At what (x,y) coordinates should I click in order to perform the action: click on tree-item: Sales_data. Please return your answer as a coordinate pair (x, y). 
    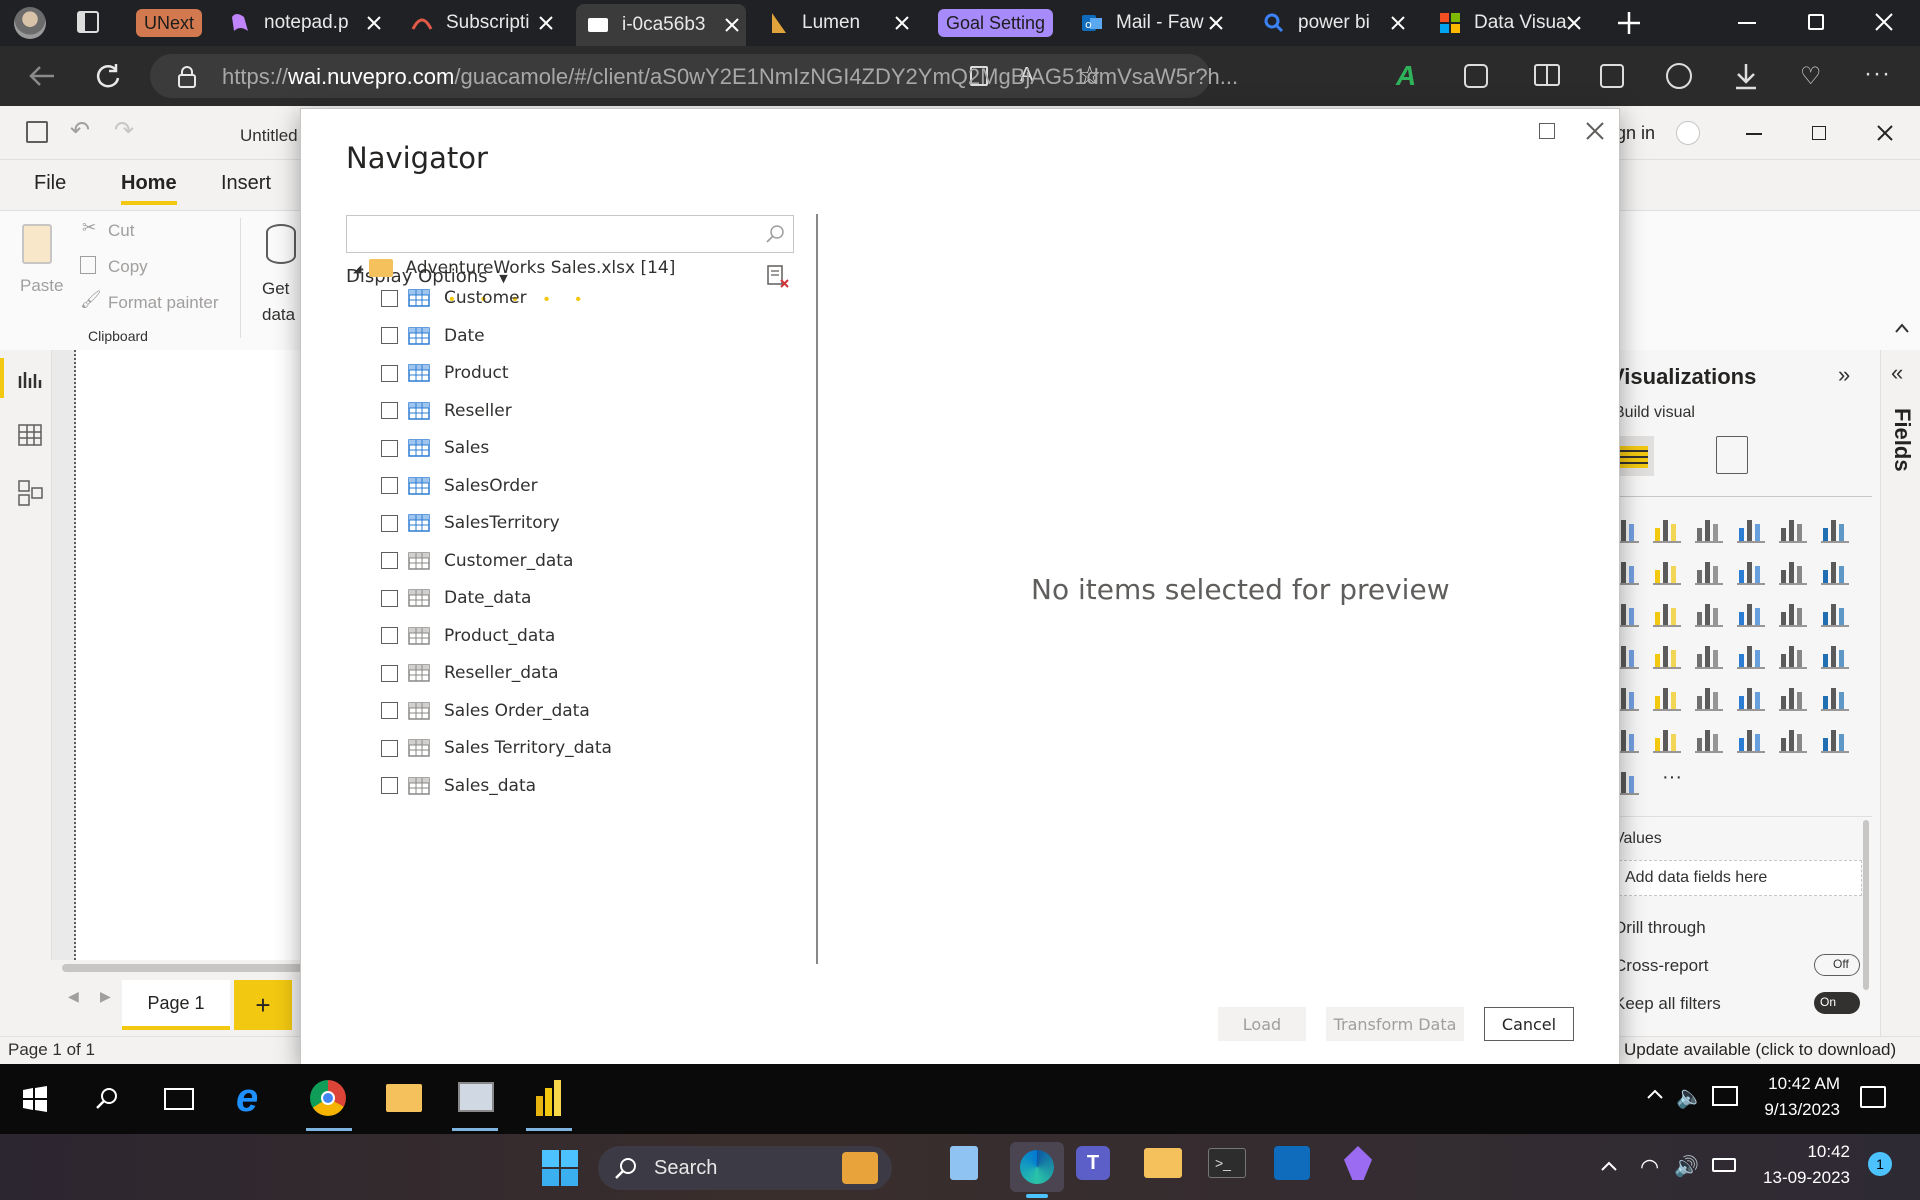
    Looking at the image, I should click on (458, 786).